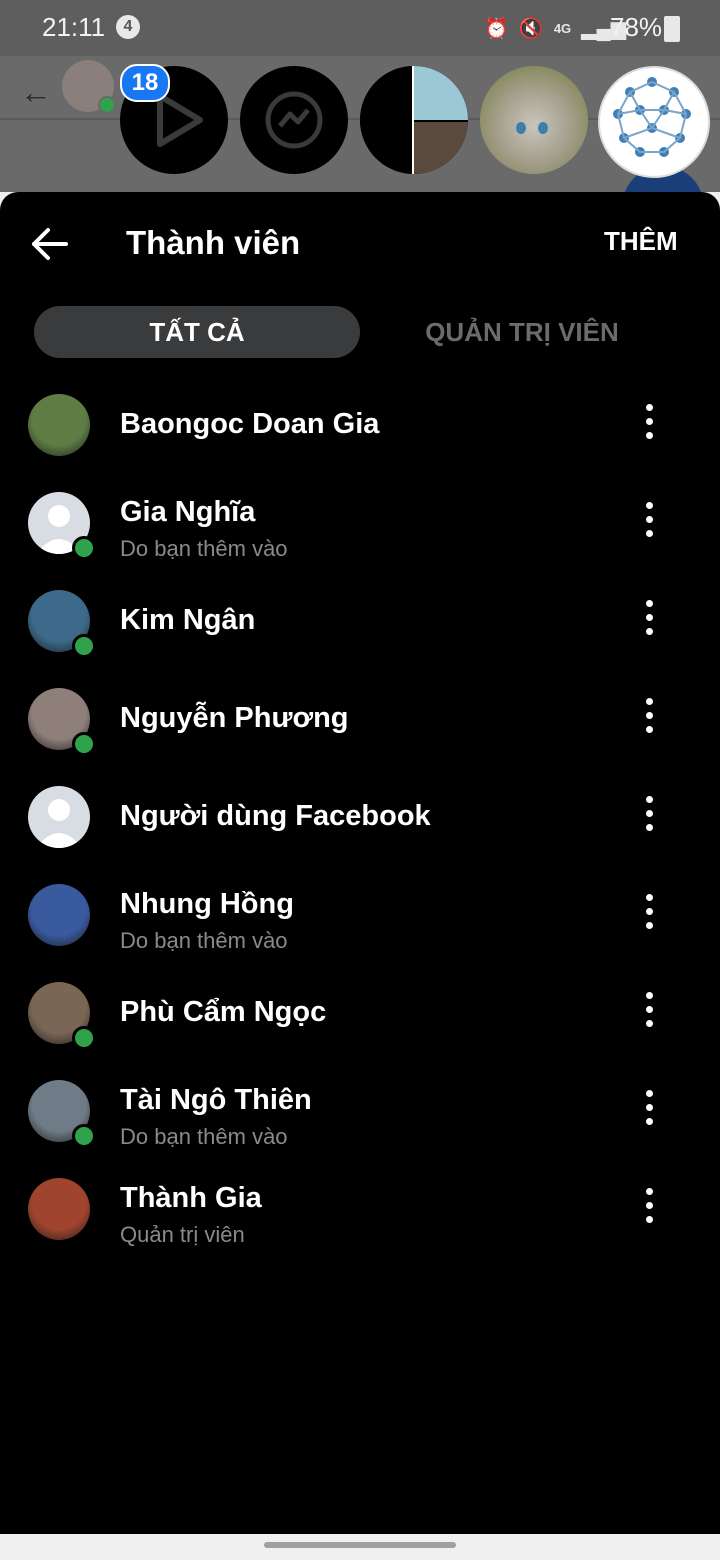  What do you see at coordinates (441, 93) in the screenshot?
I see `group-photo-top` at bounding box center [441, 93].